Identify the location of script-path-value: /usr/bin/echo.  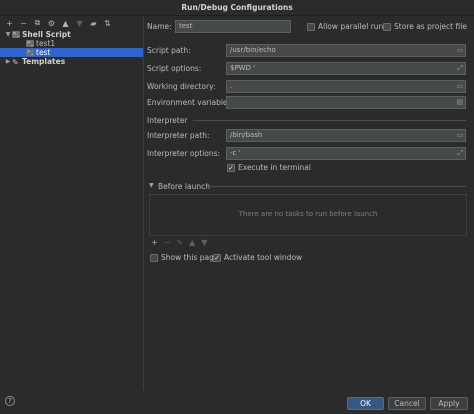
(253, 50).